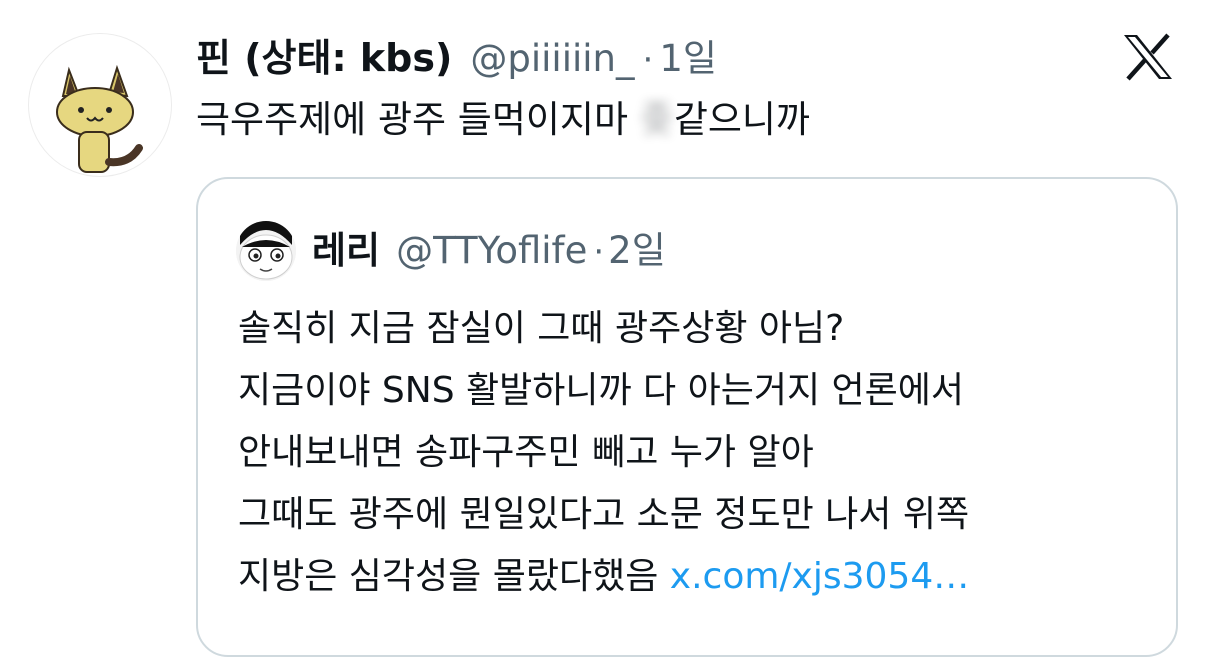  I want to click on tweet-text-blurred: 좆, so click(656, 119).